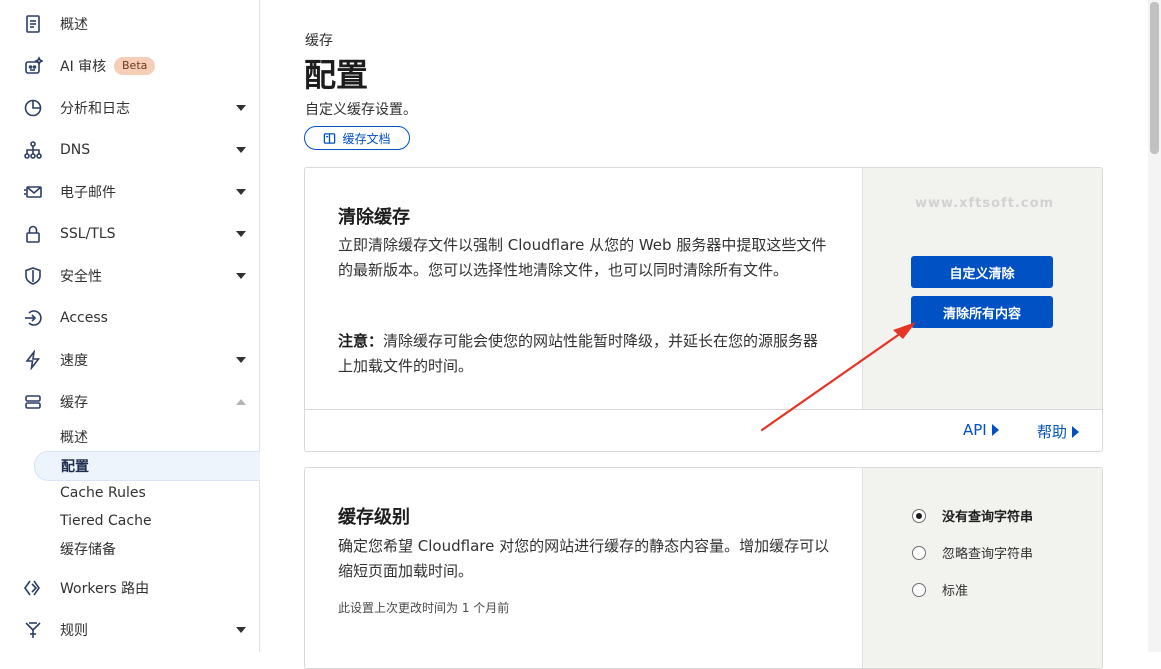  I want to click on sidebar-item-ssl-tls: SSL/TLS, so click(129, 234).